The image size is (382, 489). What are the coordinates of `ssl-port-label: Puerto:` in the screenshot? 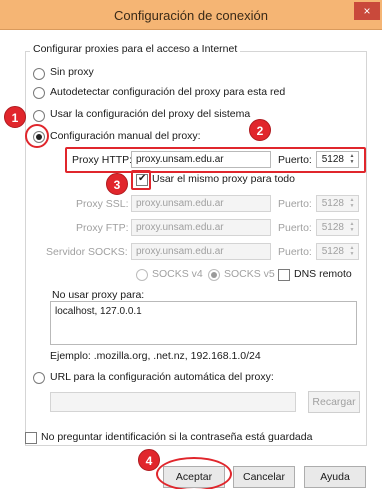 It's located at (295, 204).